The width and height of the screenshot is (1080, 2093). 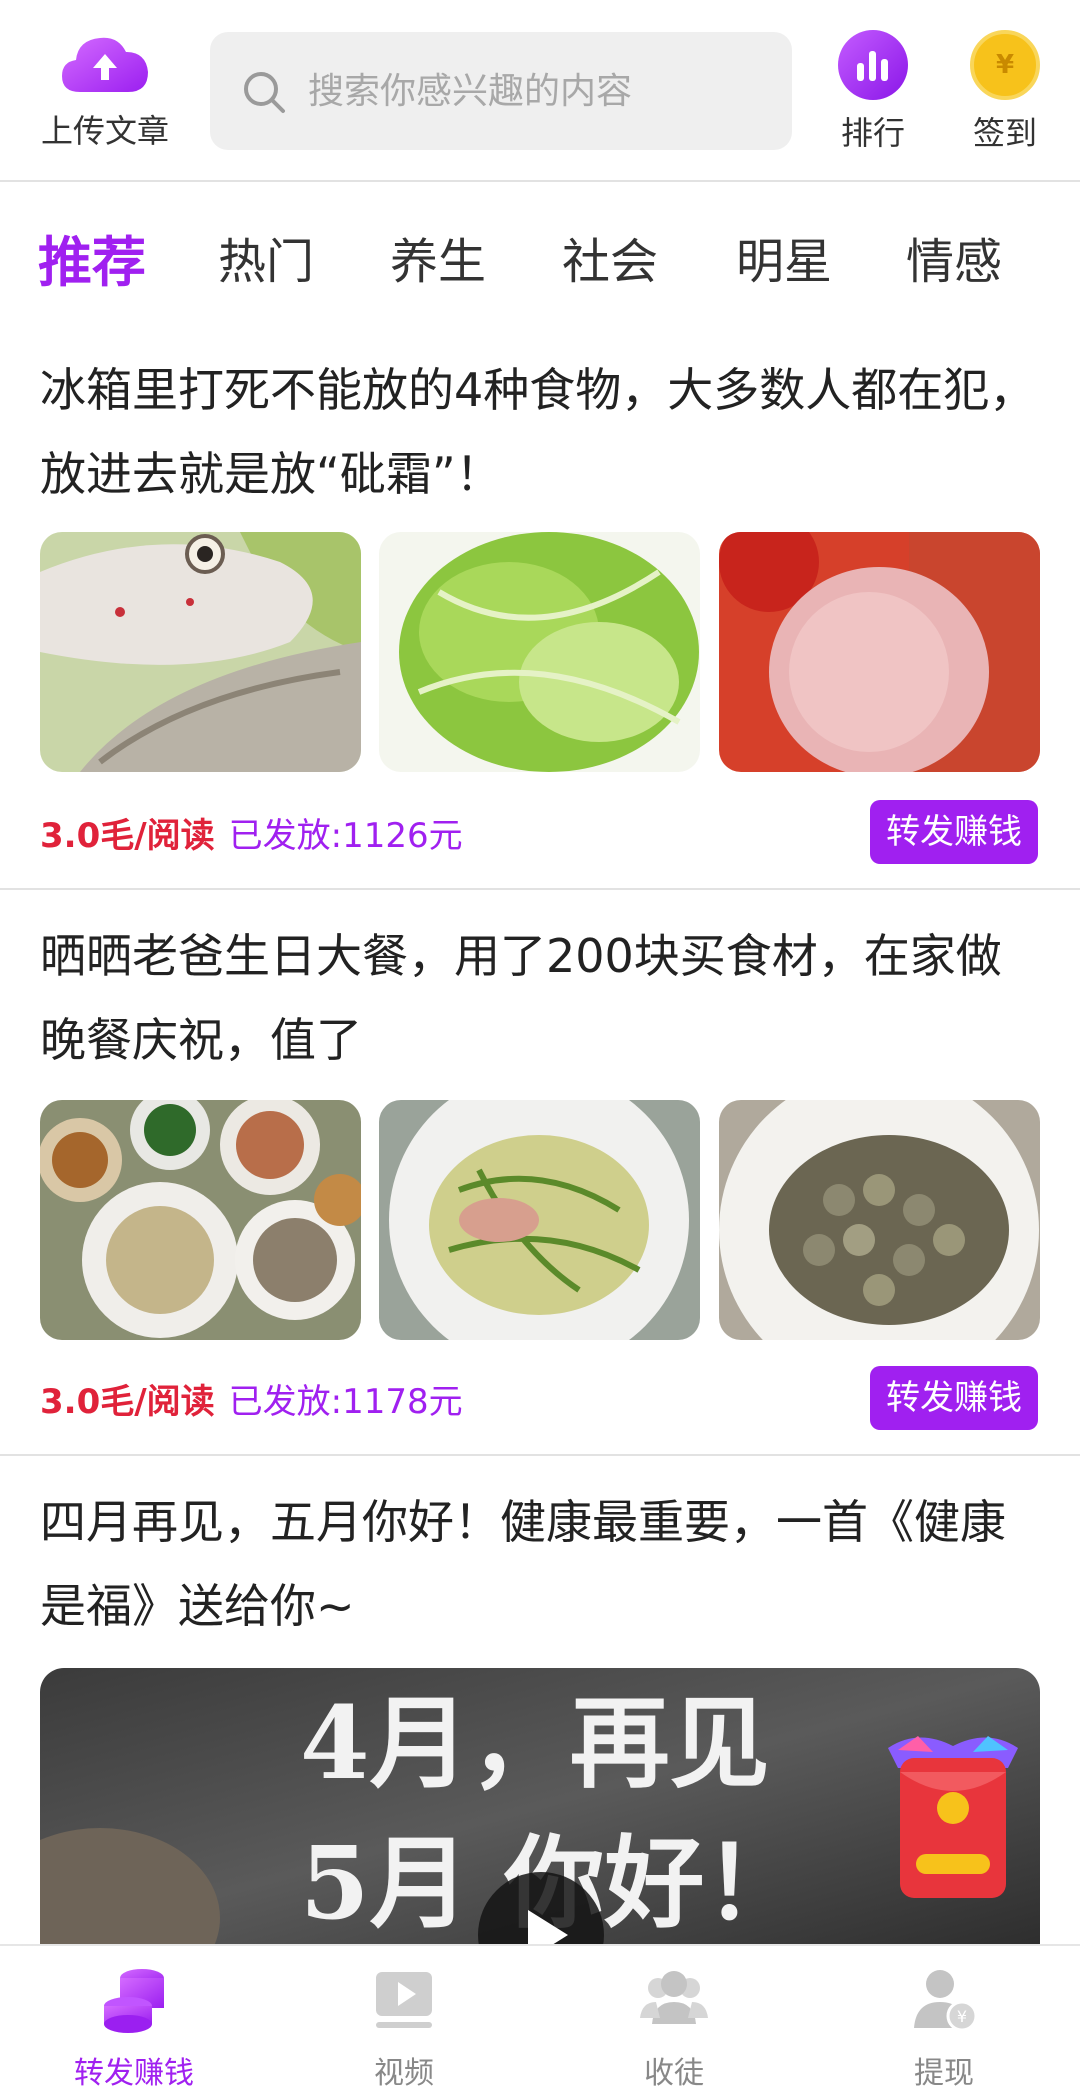 I want to click on video-icon, so click(x=404, y=2000).